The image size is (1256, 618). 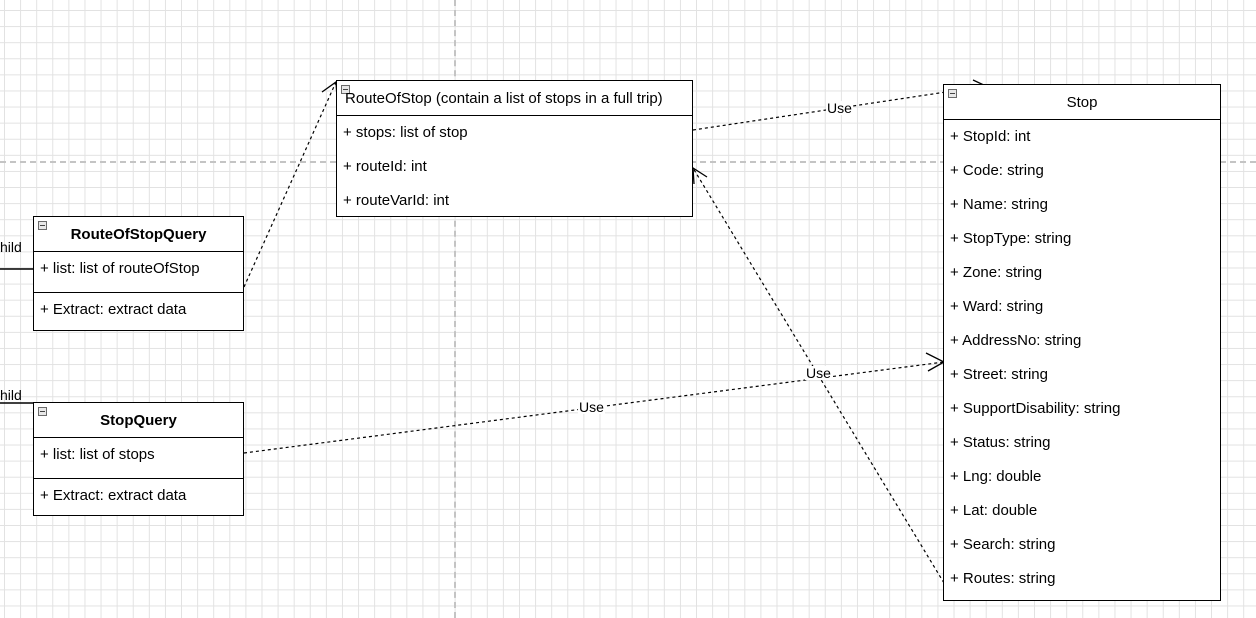 What do you see at coordinates (1082, 171) in the screenshot?
I see `attribute-row: + Code: string` at bounding box center [1082, 171].